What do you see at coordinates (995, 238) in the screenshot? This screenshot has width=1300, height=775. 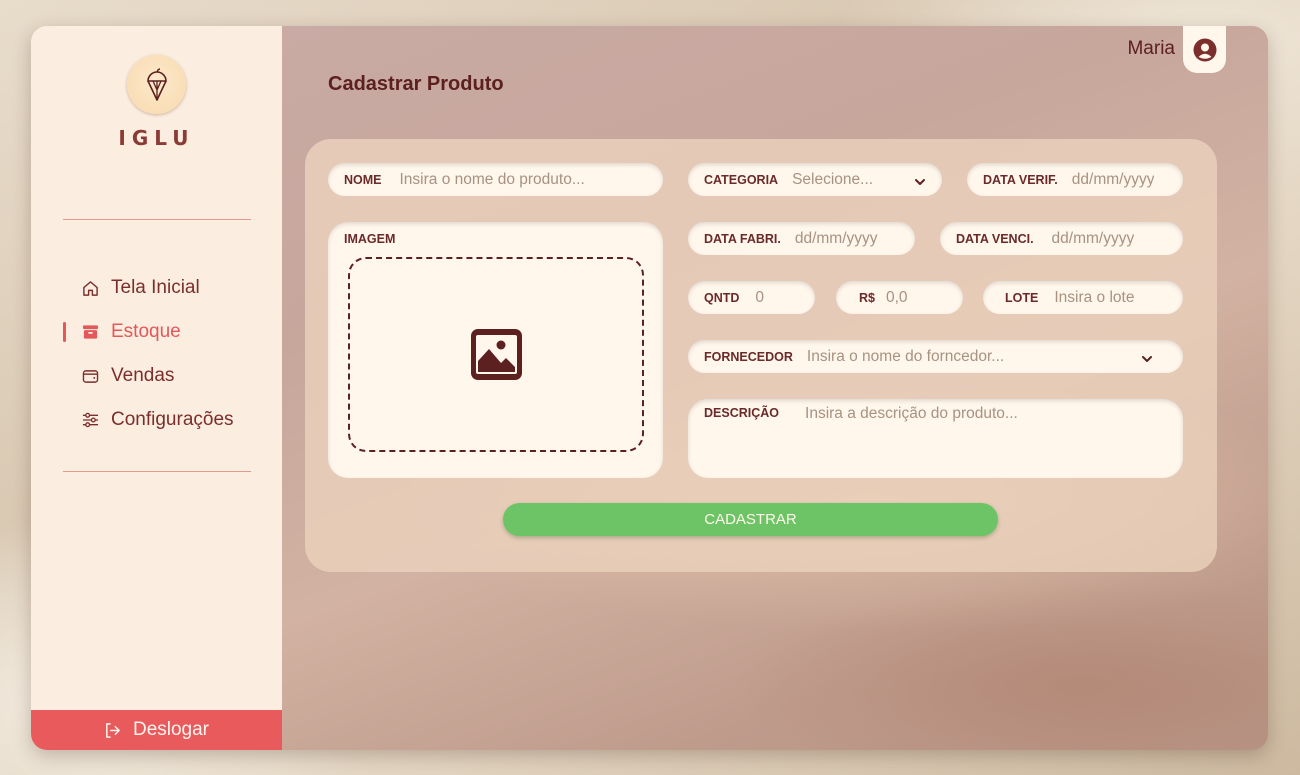 I see `data-venci-label: DATA VENCI.` at bounding box center [995, 238].